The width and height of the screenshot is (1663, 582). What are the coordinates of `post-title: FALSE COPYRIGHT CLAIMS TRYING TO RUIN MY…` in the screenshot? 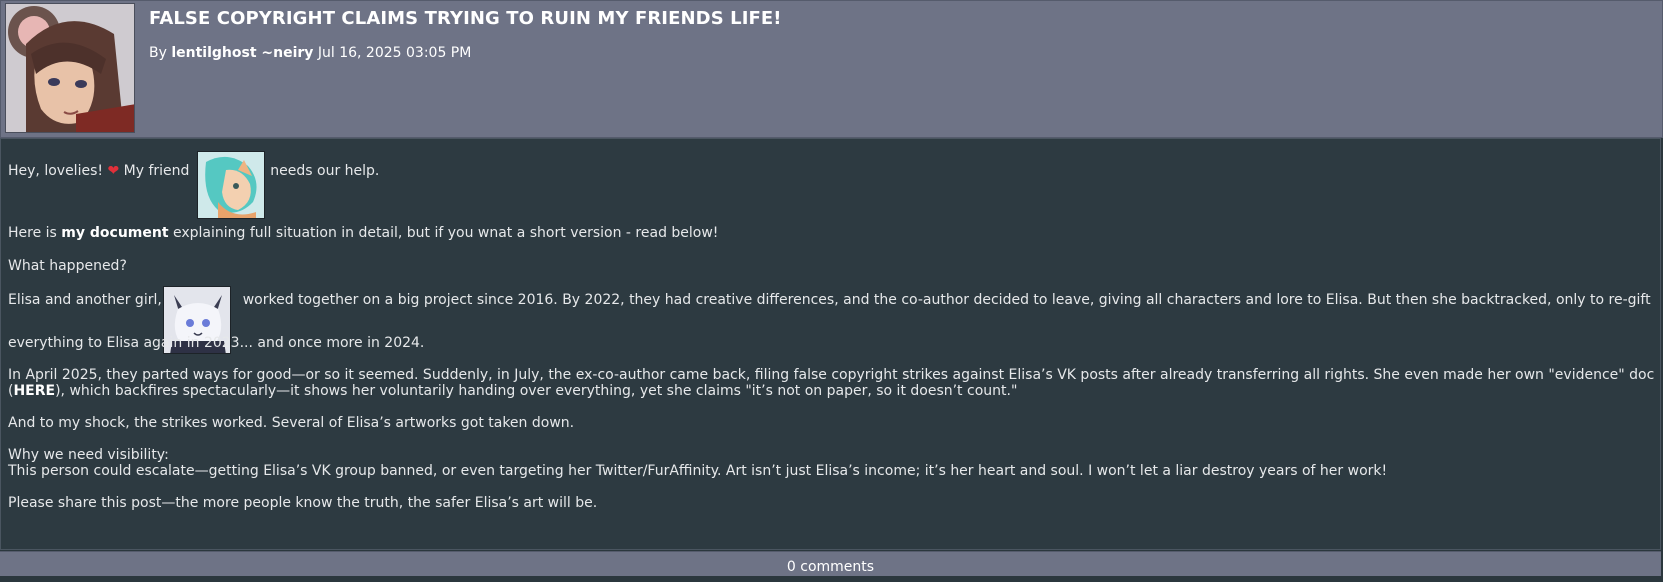 It's located at (465, 18).